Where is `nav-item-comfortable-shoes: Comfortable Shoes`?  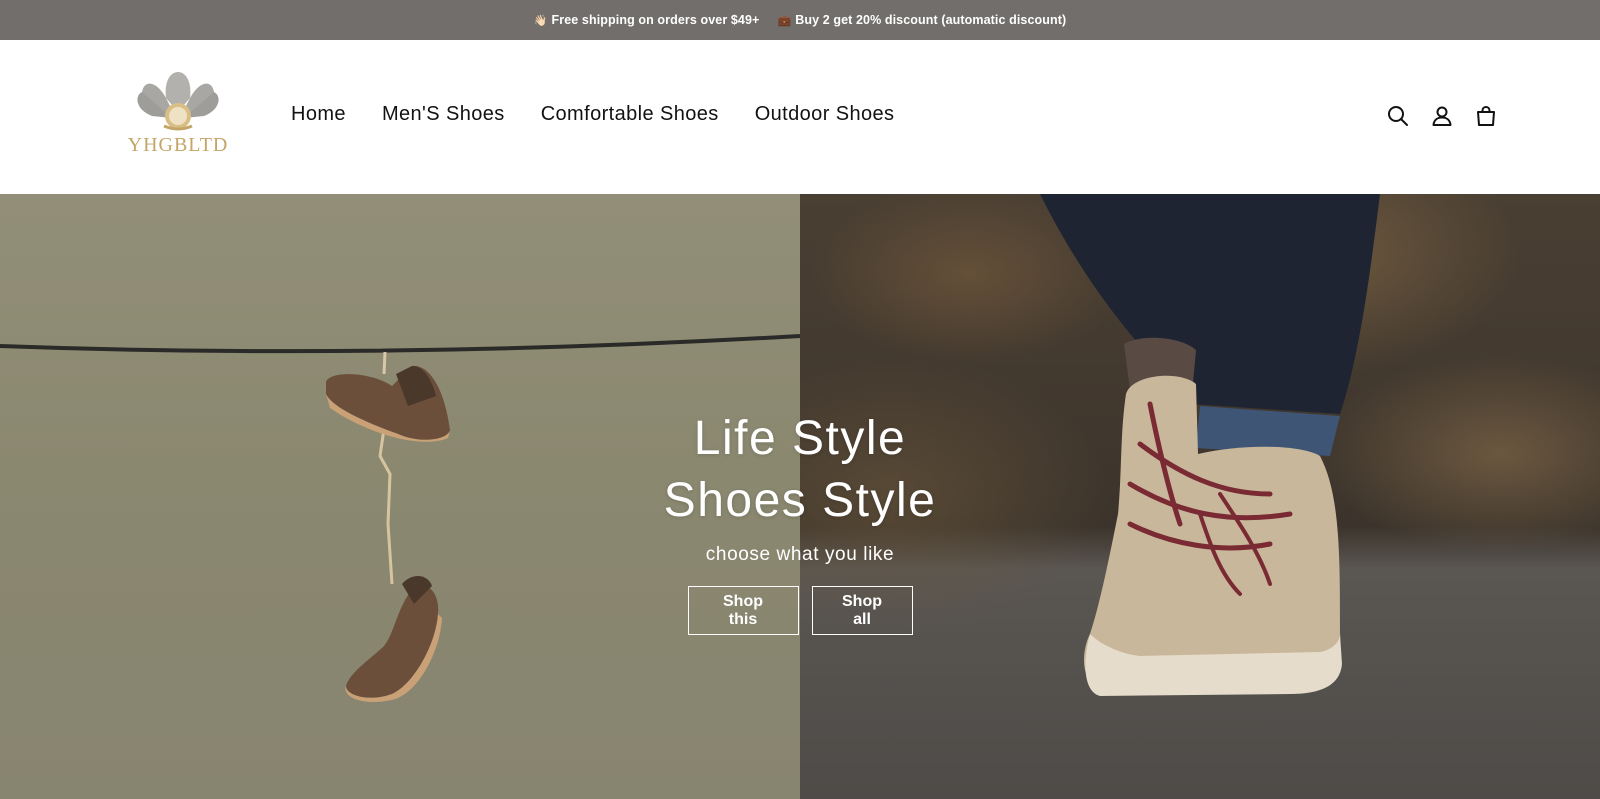
nav-item-comfortable-shoes: Comfortable Shoes is located at coordinates (630, 114).